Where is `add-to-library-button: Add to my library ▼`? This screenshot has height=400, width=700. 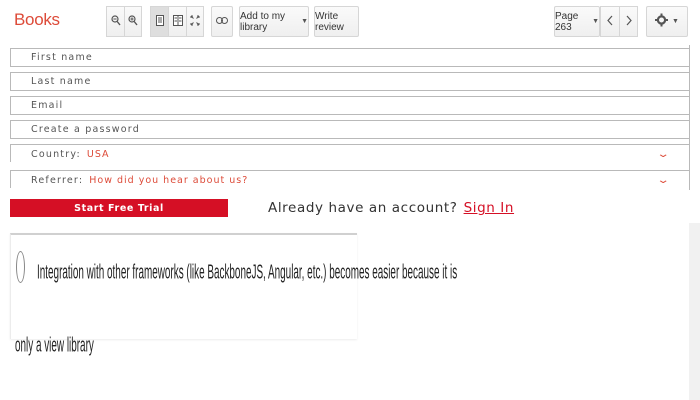
add-to-library-button: Add to my library ▼ is located at coordinates (274, 21).